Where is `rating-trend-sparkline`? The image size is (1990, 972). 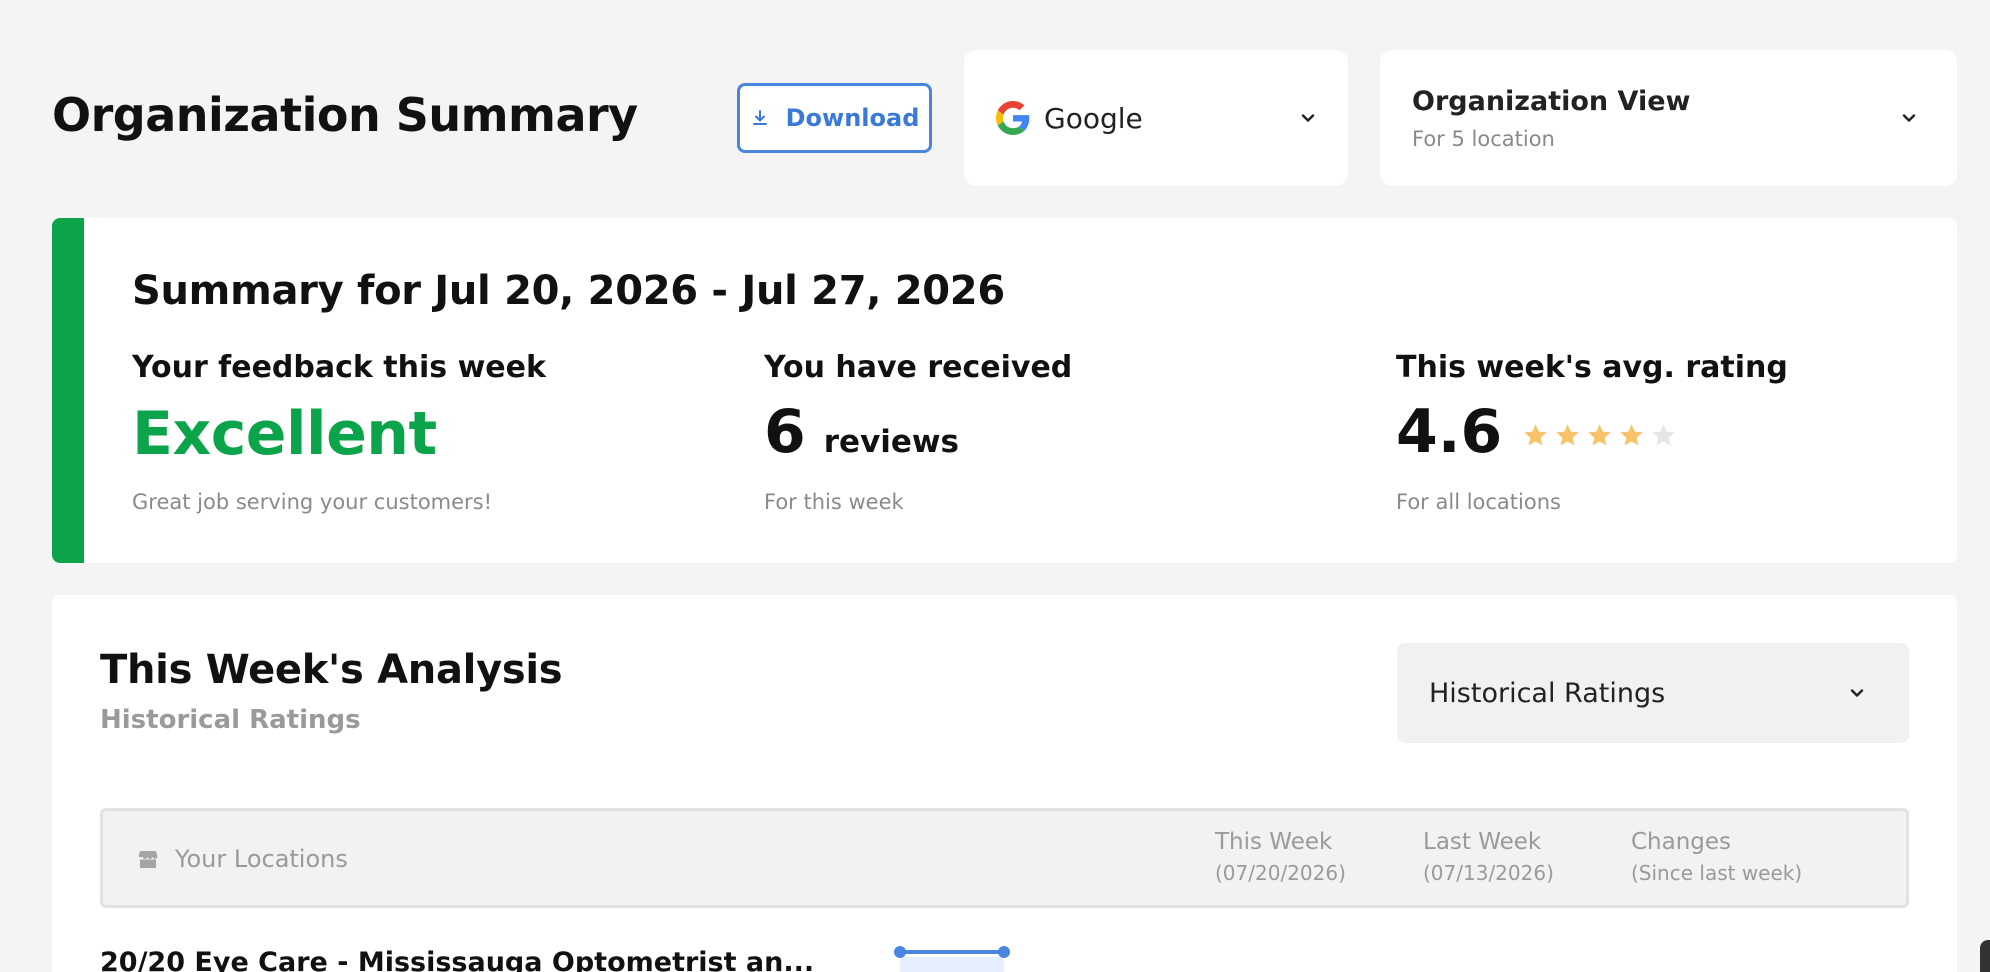 rating-trend-sparkline is located at coordinates (952, 959).